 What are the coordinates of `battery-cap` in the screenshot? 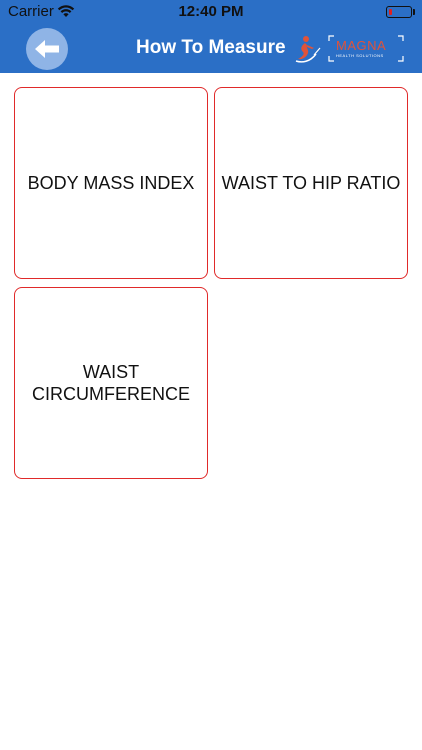 It's located at (414, 12).